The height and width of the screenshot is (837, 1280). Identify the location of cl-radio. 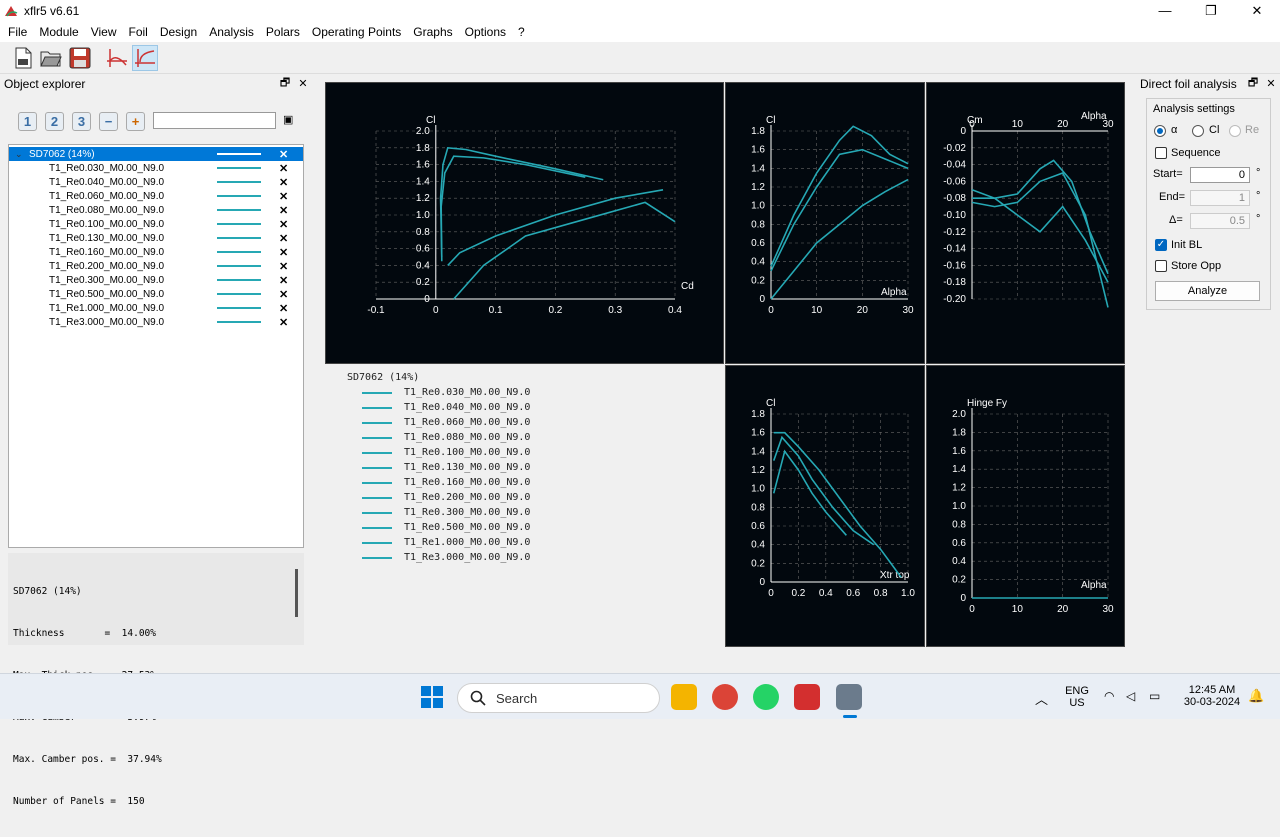
(1198, 131).